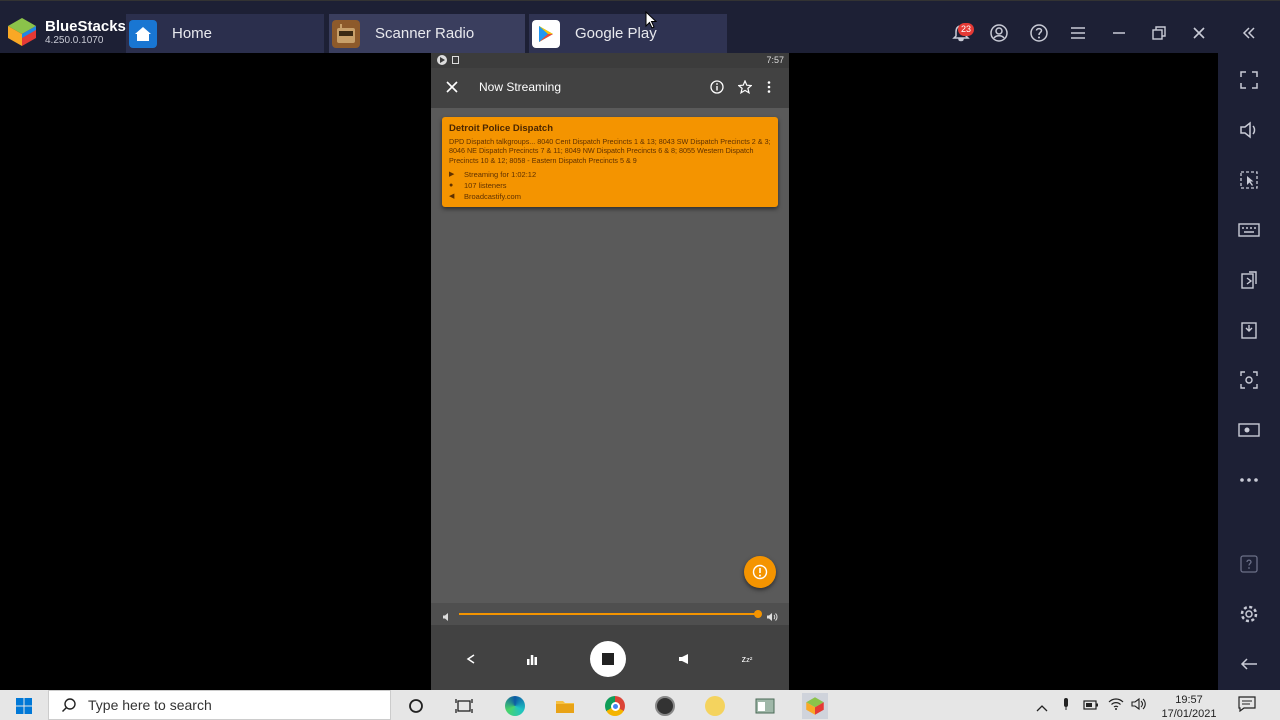 This screenshot has height=720, width=1280. Describe the element at coordinates (775, 60) in the screenshot. I see `status-time: 7:57` at that location.